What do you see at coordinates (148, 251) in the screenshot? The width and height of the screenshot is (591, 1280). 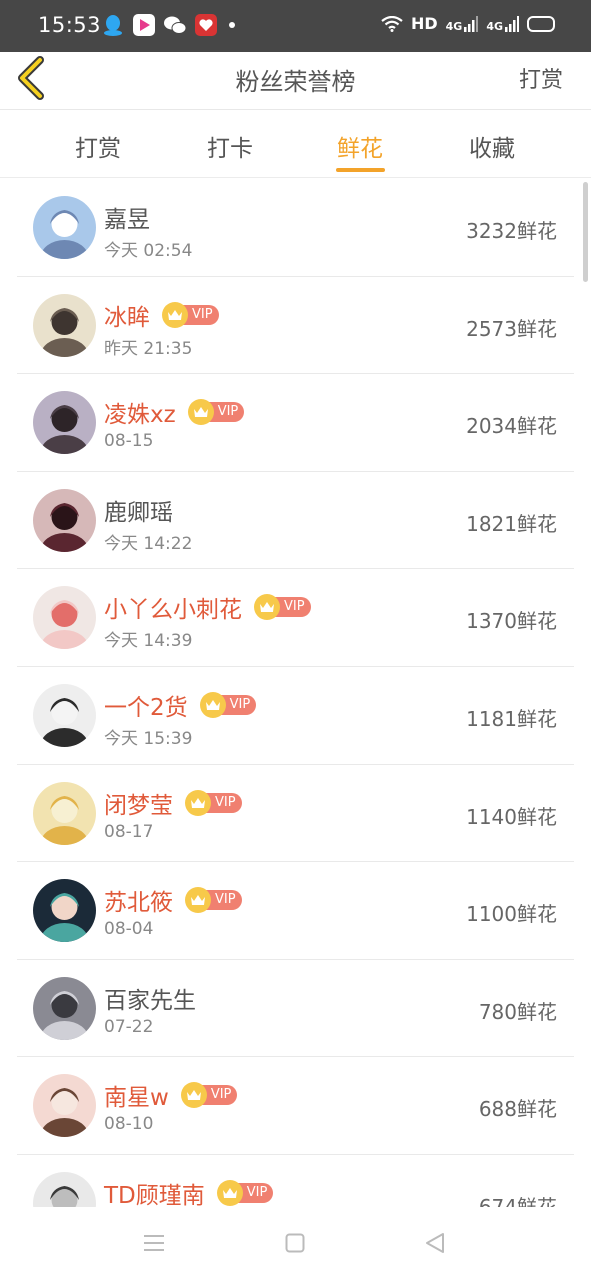 I see `last-active-time: 今天 02:54` at bounding box center [148, 251].